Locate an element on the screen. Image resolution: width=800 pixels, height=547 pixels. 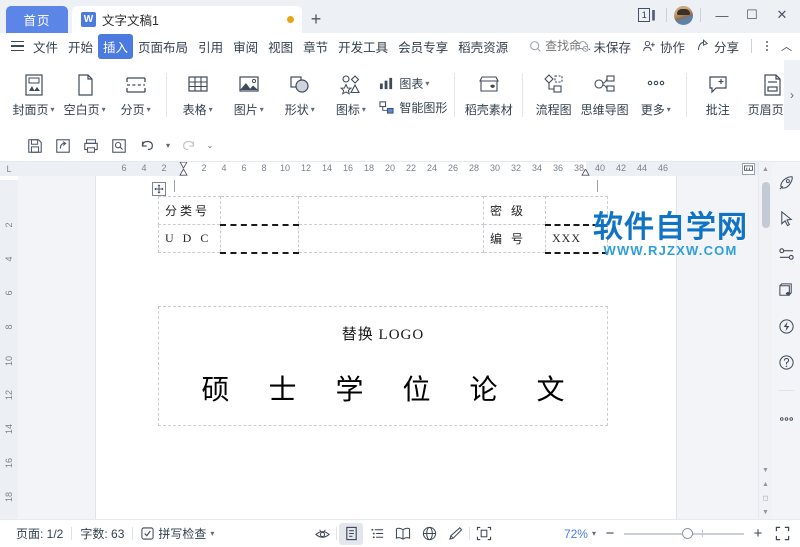
menu-item-references: 引用 is located at coordinates (210, 46).